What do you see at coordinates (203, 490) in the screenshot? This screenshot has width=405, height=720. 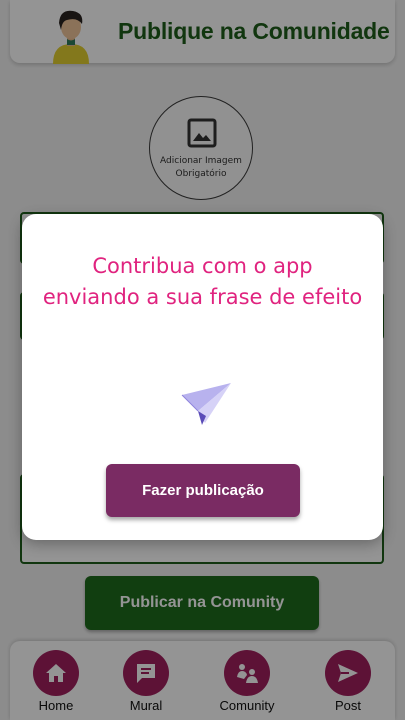 I see `make-post-button: Fazer publicação` at bounding box center [203, 490].